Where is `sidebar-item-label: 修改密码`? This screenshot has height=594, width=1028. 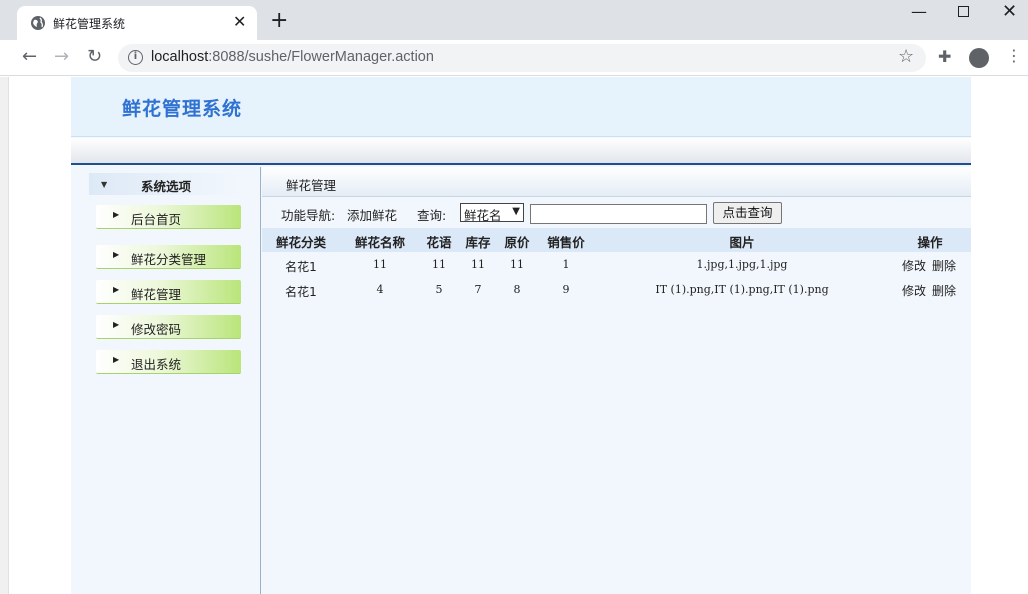 sidebar-item-label: 修改密码 is located at coordinates (156, 329).